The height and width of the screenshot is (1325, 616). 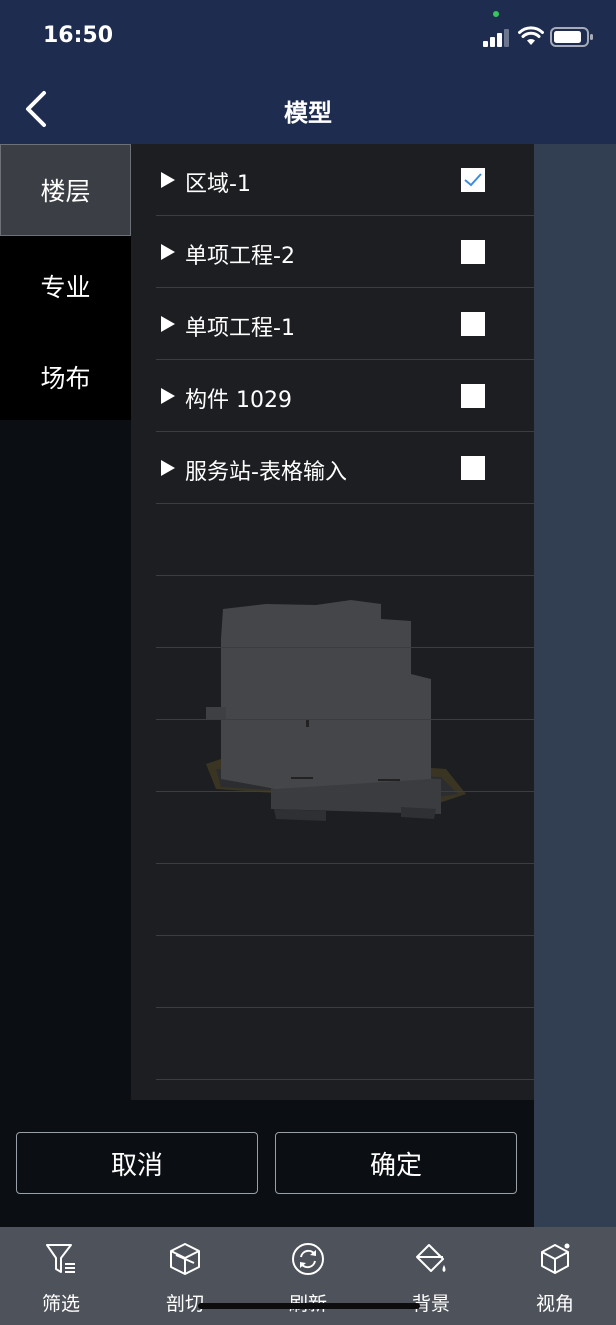 I want to click on list-item: 构件 1029, so click(x=332, y=396).